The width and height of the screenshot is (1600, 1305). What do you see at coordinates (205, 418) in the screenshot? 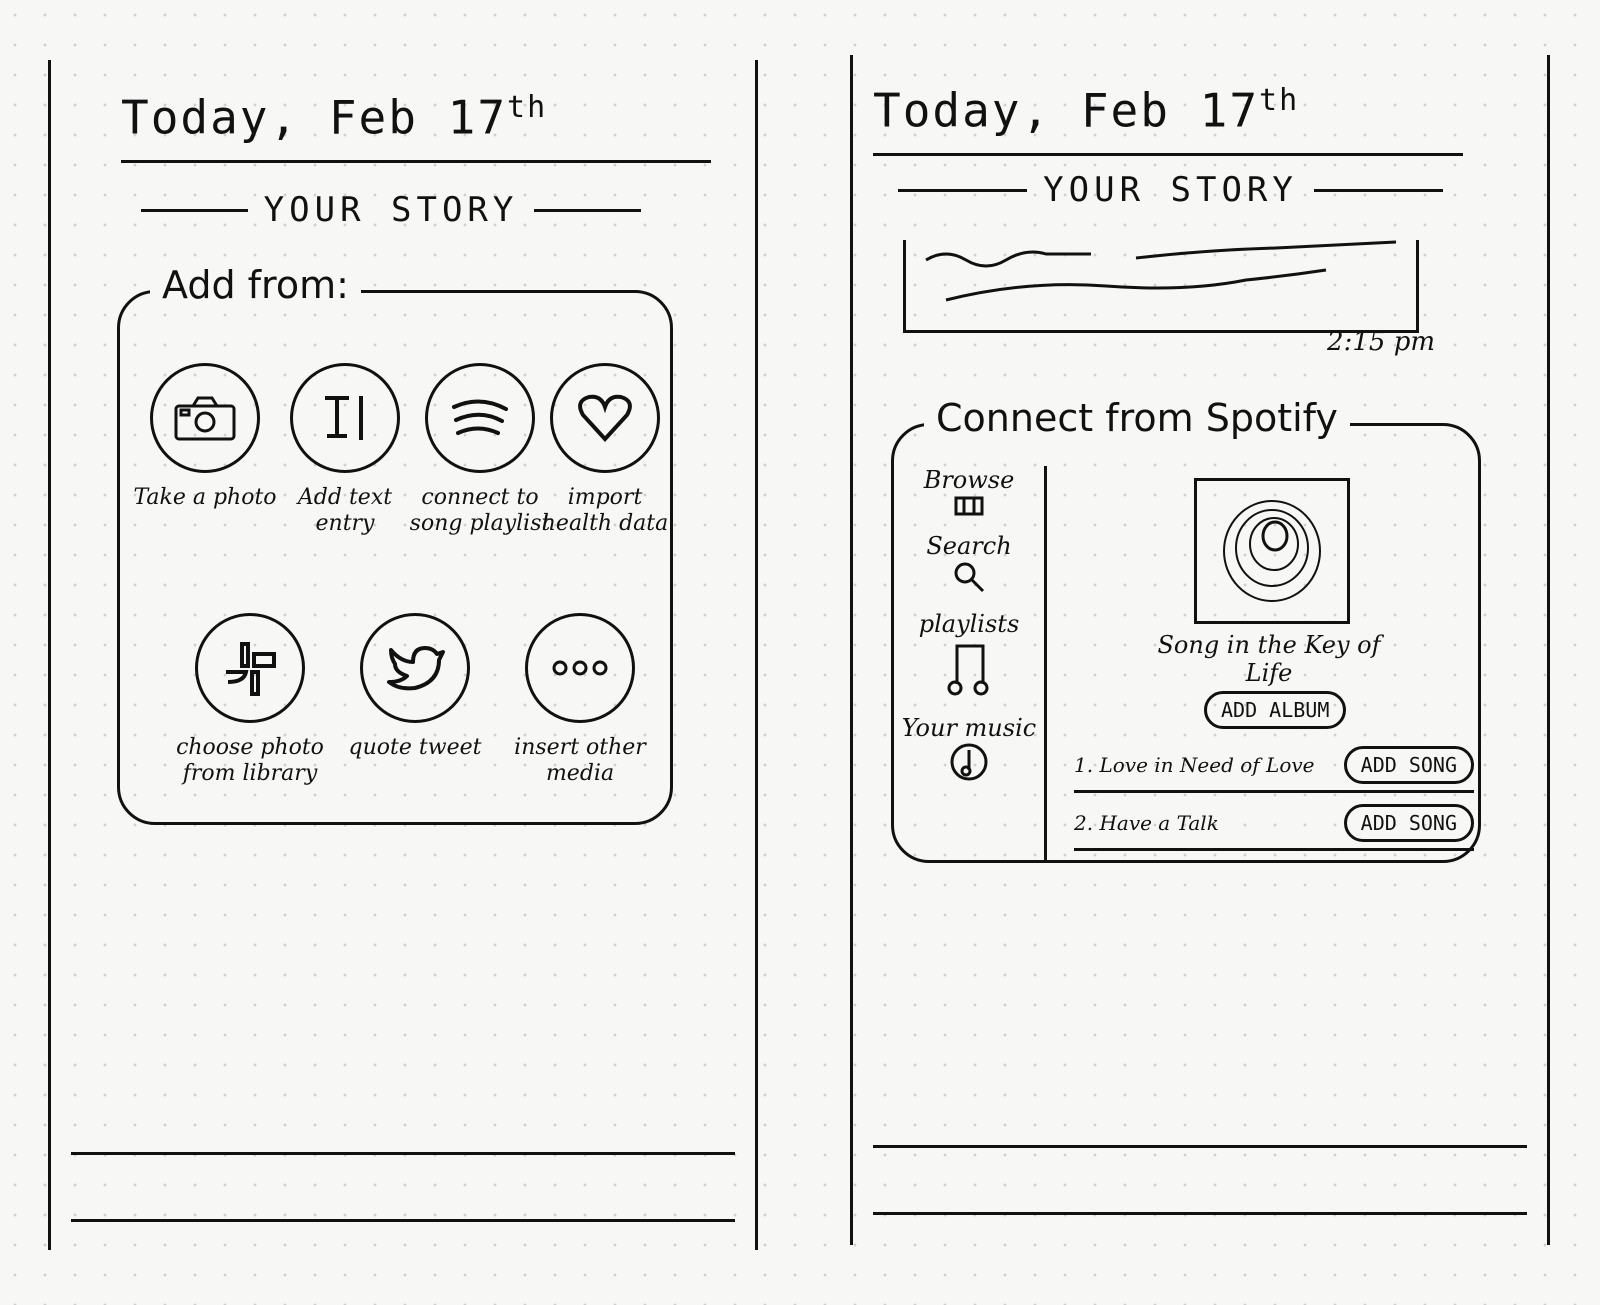
I see `camera-icon` at bounding box center [205, 418].